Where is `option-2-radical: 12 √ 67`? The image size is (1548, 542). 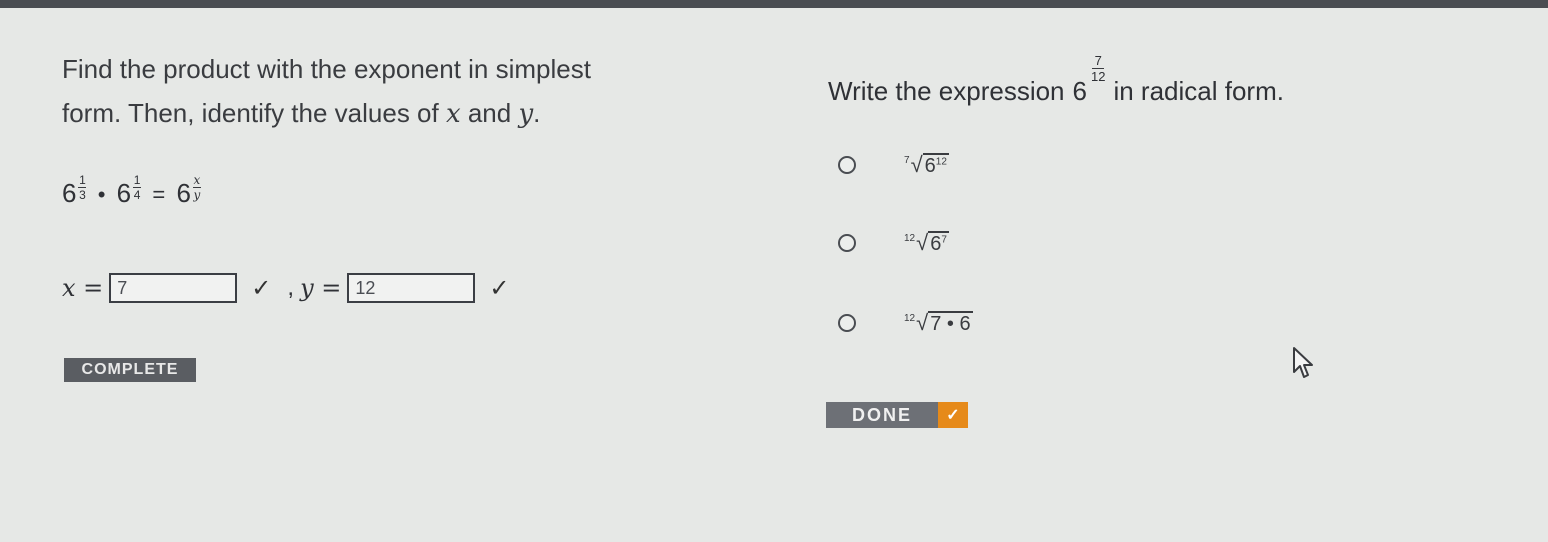 option-2-radical: 12 √ 67 is located at coordinates (926, 242).